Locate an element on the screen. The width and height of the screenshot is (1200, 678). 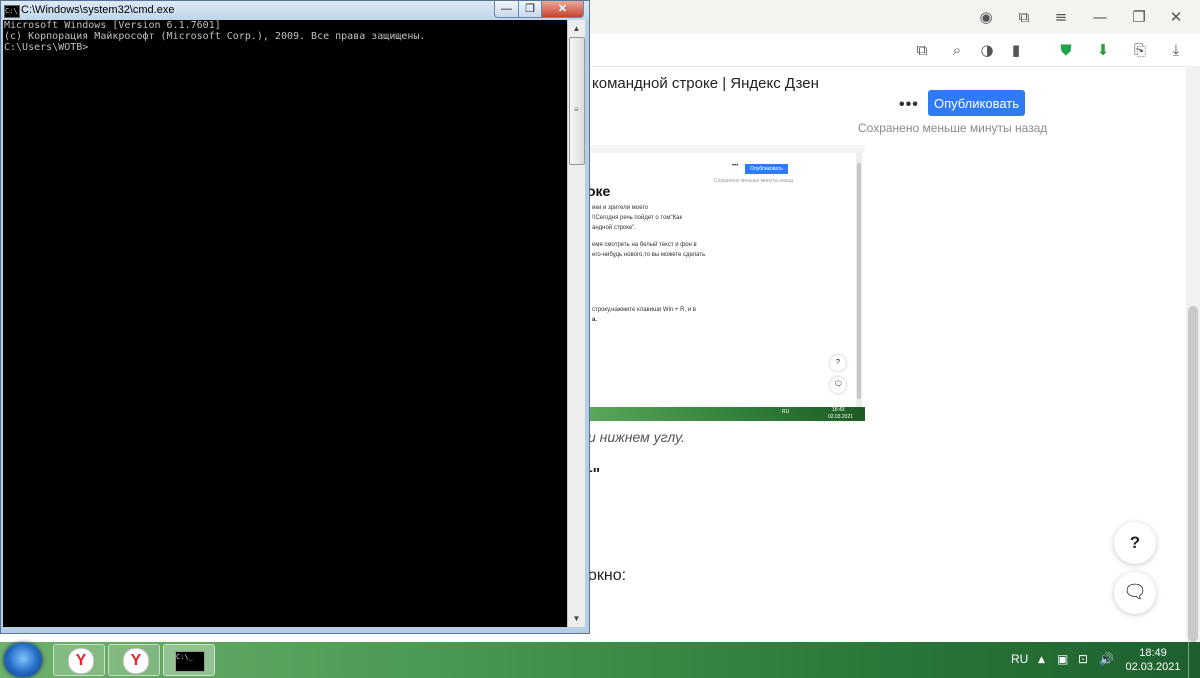
search-icon: ⌕ is located at coordinates (957, 50).